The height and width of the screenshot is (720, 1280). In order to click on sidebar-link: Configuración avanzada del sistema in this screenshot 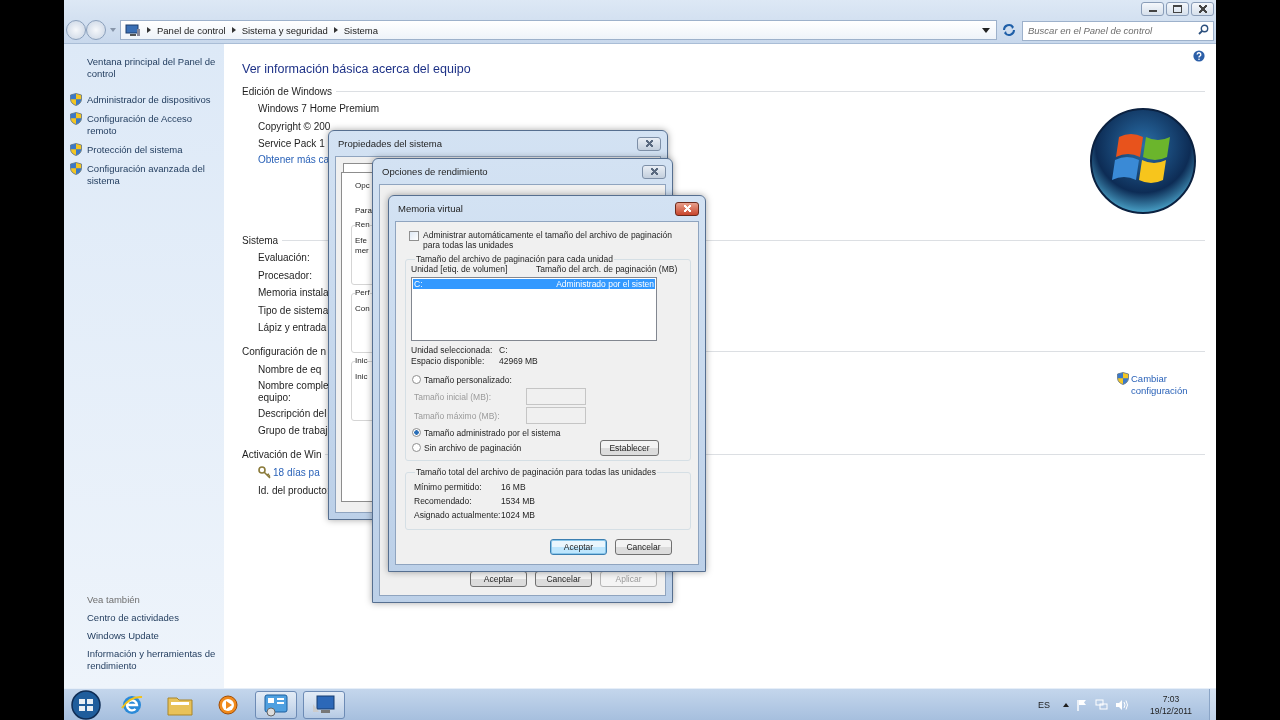, I will do `click(152, 175)`.